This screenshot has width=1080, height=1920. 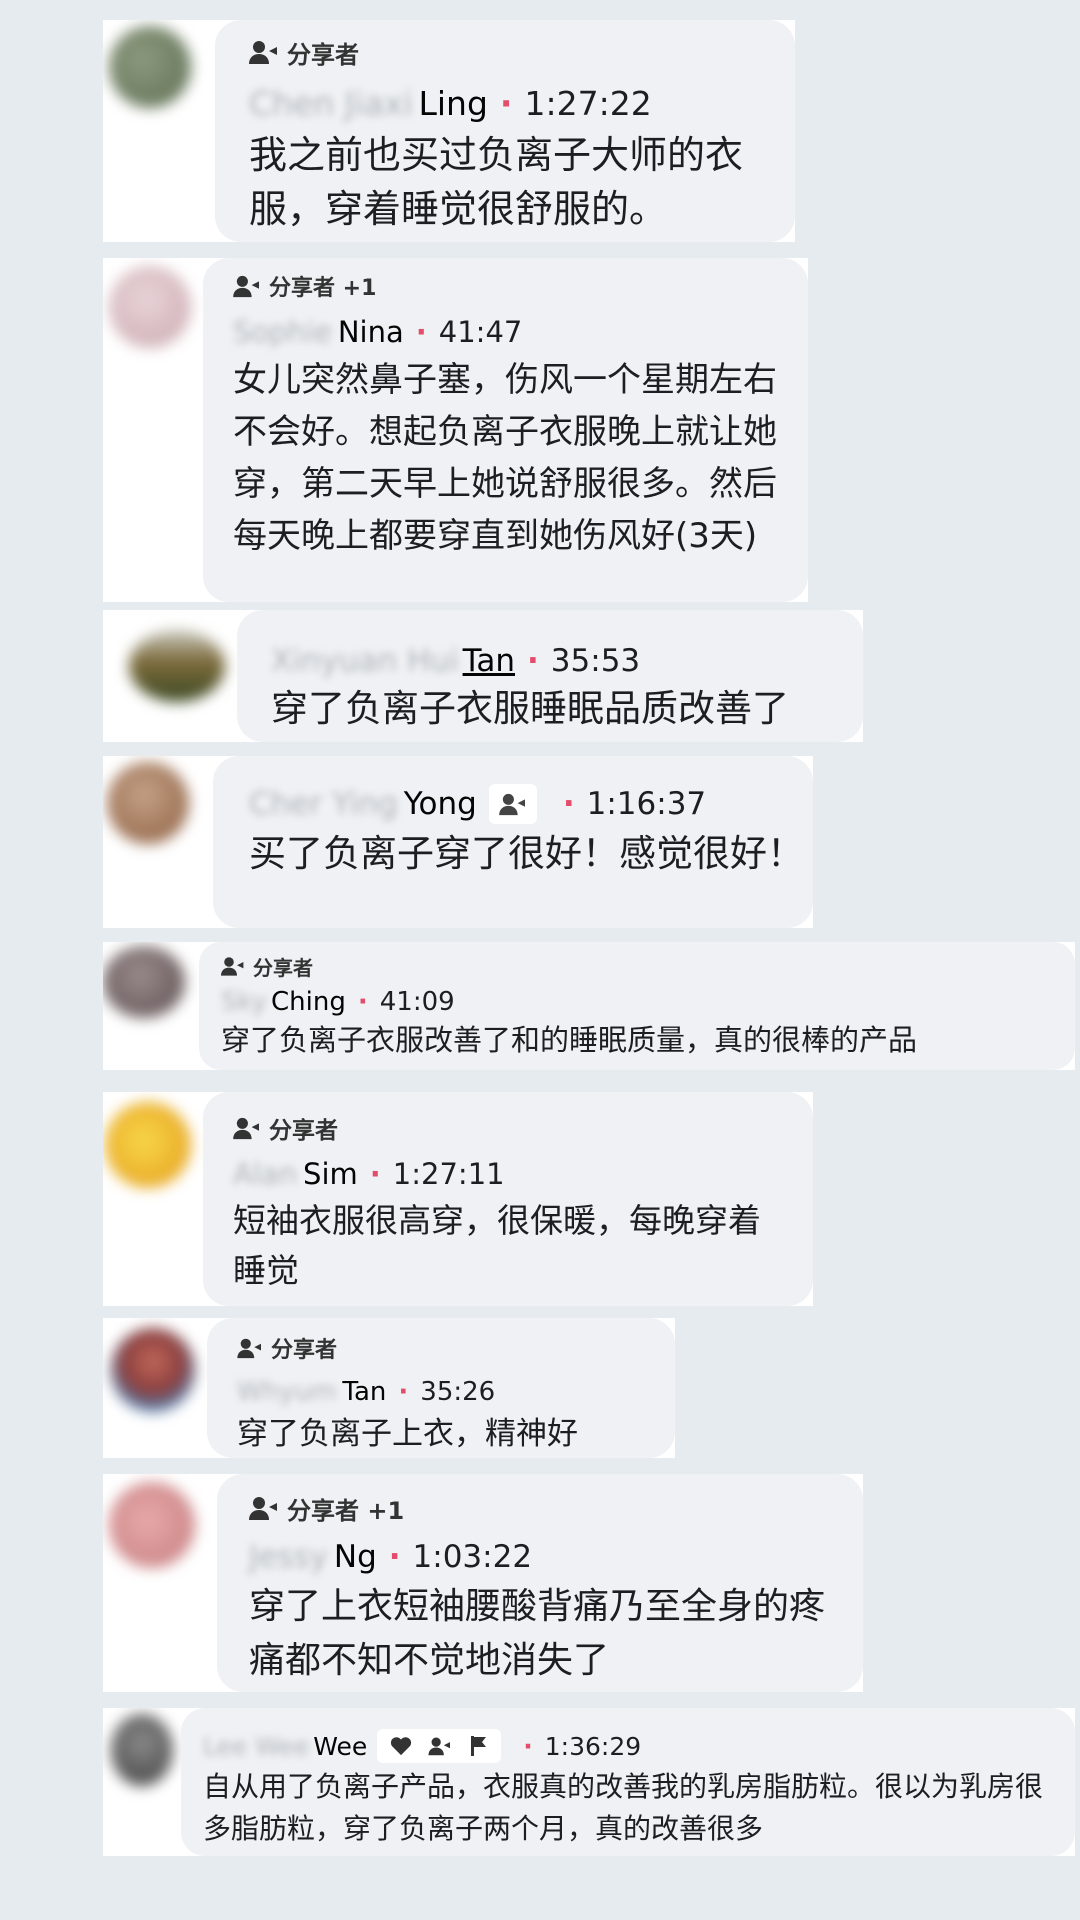 What do you see at coordinates (308, 1002) in the screenshot?
I see `author-name: Ching` at bounding box center [308, 1002].